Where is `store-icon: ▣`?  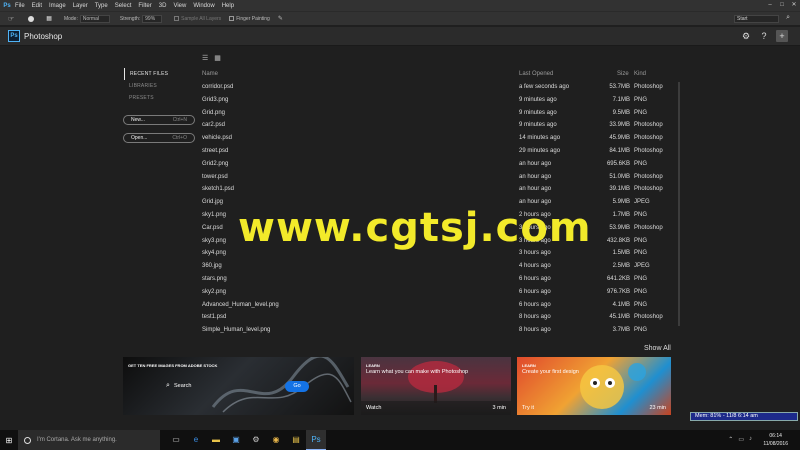
store-icon: ▣ is located at coordinates (236, 440).